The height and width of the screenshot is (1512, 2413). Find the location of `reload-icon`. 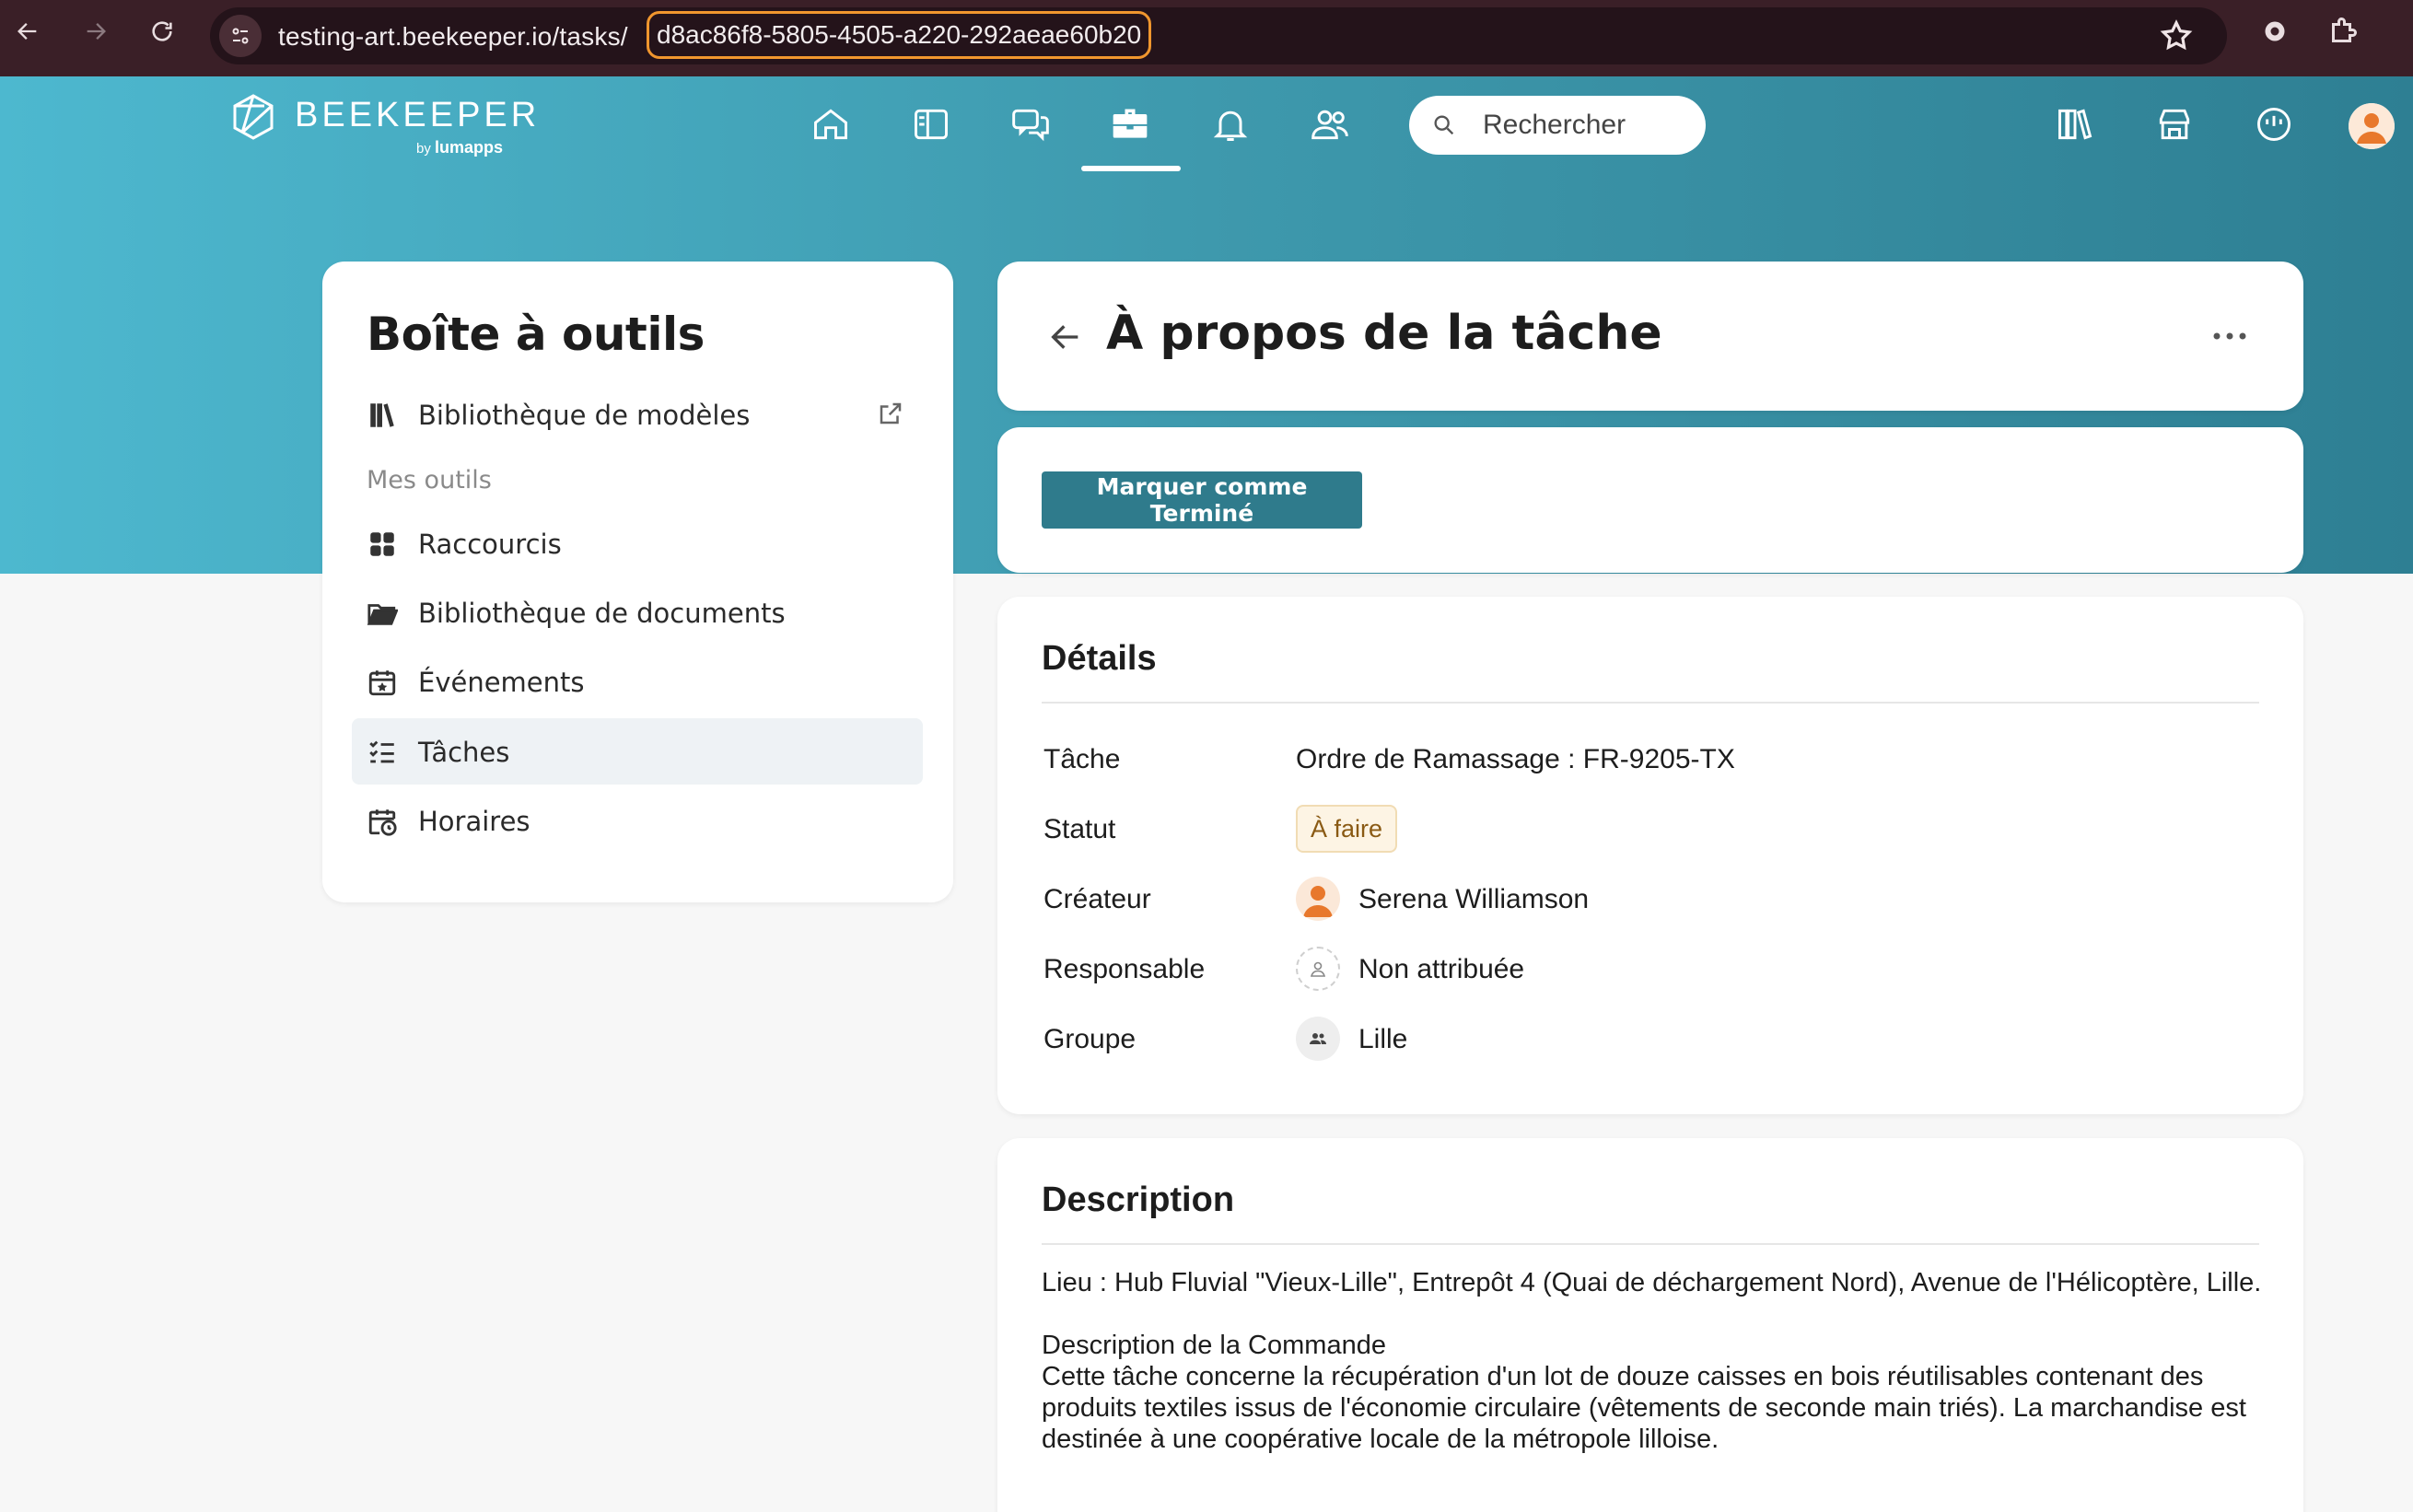

reload-icon is located at coordinates (162, 32).